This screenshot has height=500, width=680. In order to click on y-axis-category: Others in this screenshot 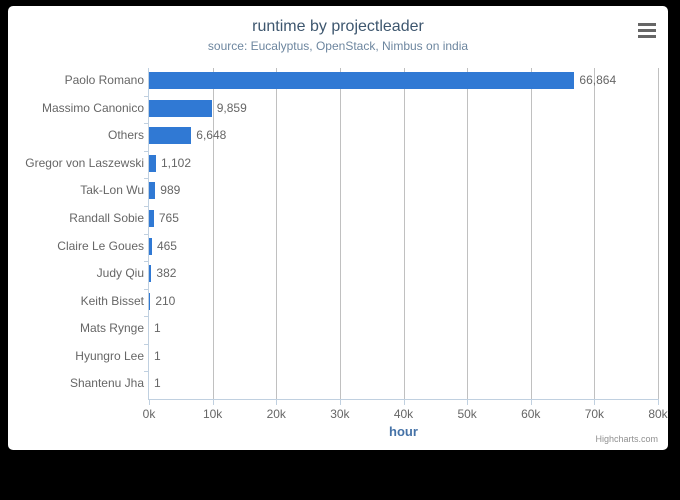, I will do `click(76, 137)`.